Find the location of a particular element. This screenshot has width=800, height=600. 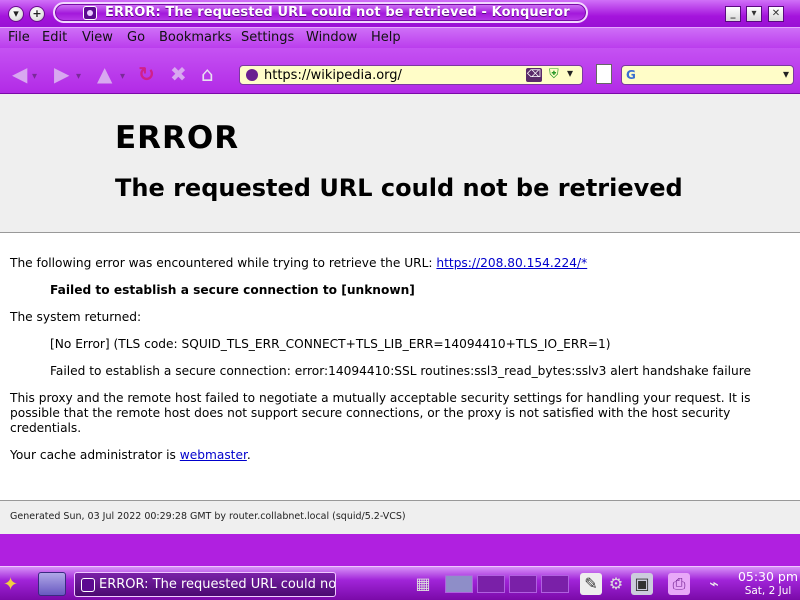

google-icon: G is located at coordinates (631, 75).